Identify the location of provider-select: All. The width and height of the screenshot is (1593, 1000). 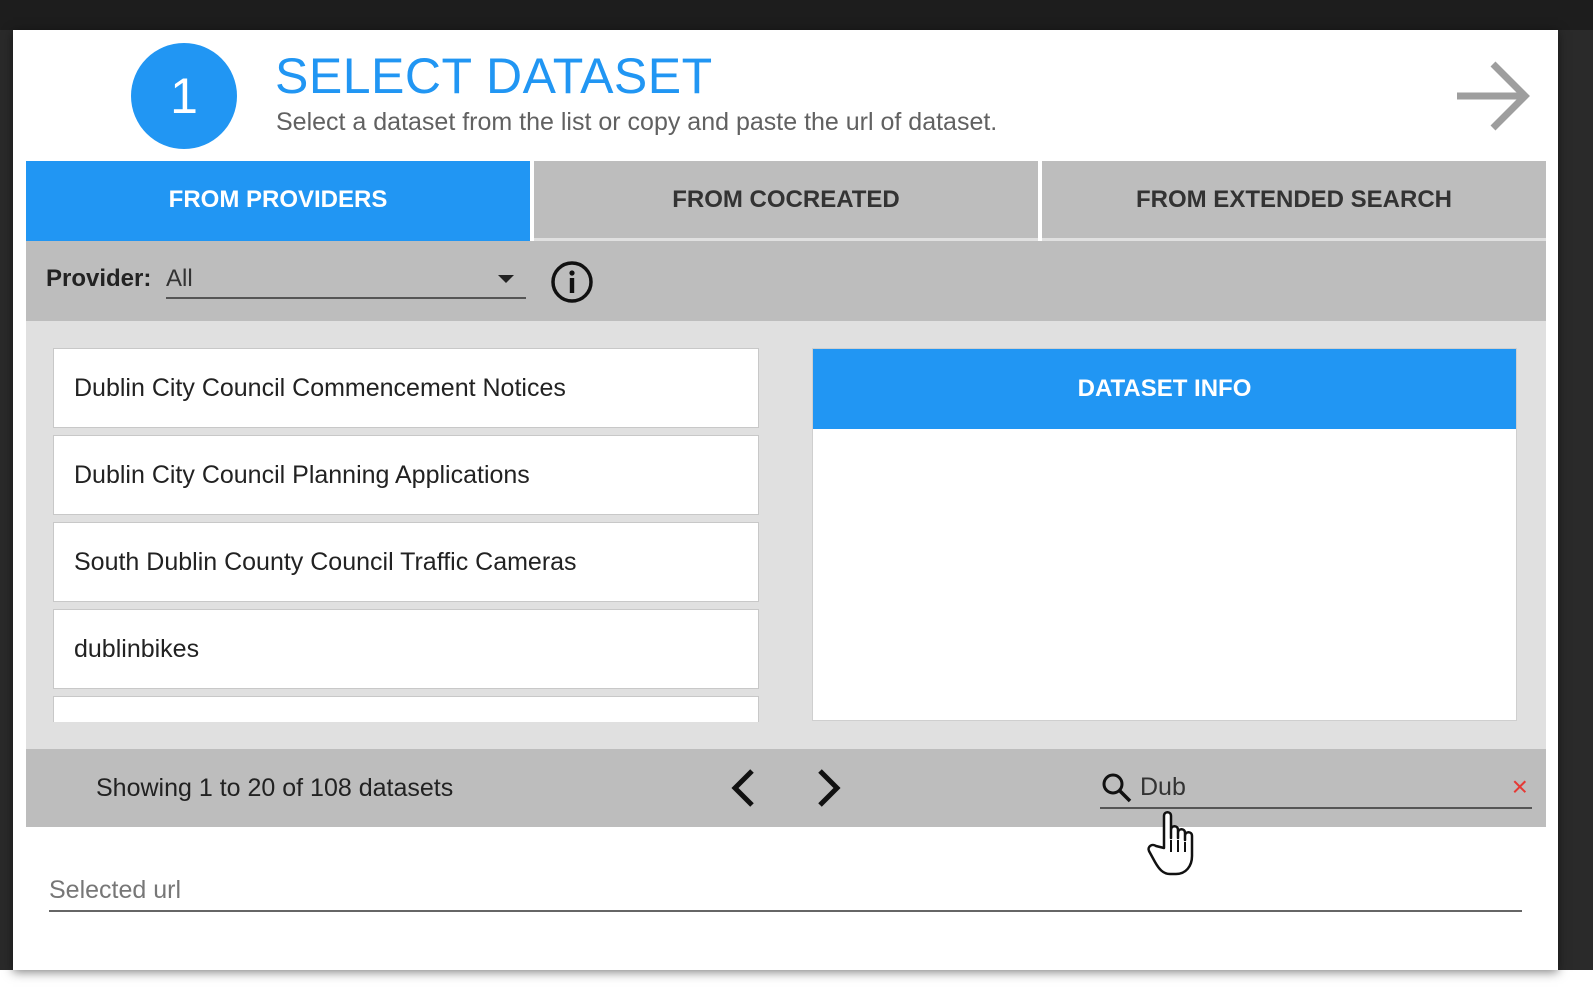
(346, 279).